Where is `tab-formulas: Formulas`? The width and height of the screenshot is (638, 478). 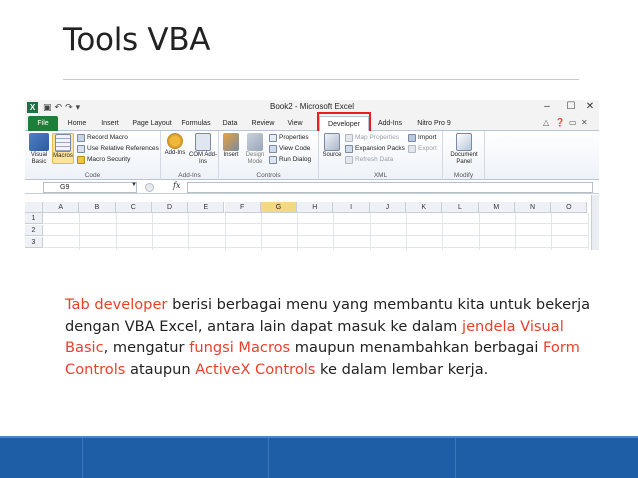 tab-formulas: Formulas is located at coordinates (196, 123).